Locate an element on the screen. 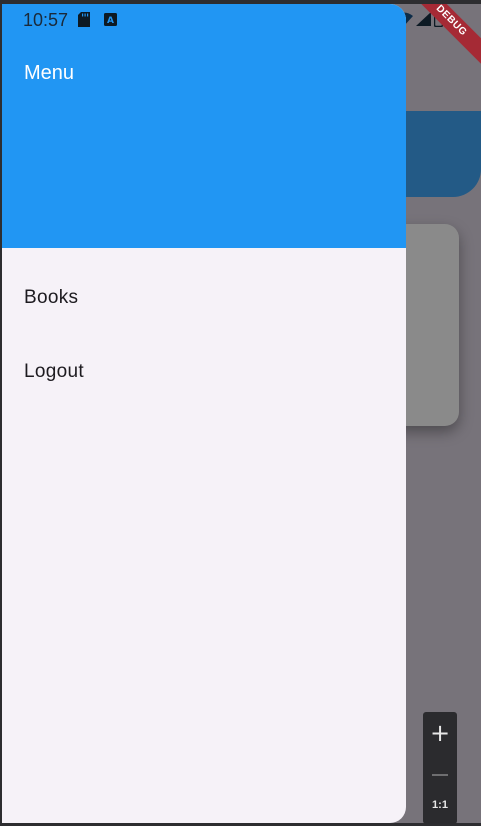 Image resolution: width=481 pixels, height=826 pixels. signal-icon is located at coordinates (423, 21).